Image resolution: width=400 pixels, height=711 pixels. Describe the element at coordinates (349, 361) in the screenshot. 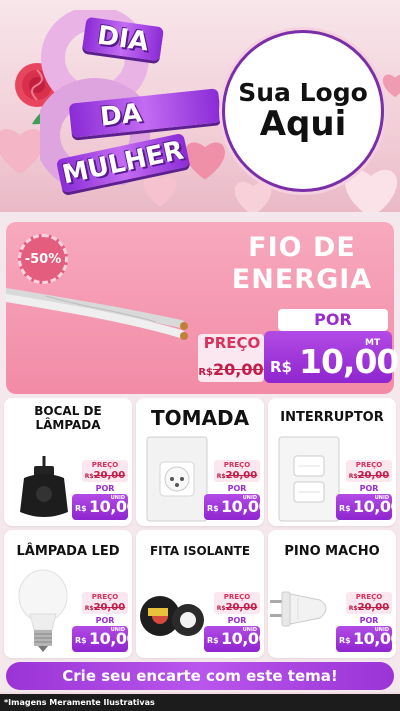

I see `featured-new-price: 10,00` at that location.